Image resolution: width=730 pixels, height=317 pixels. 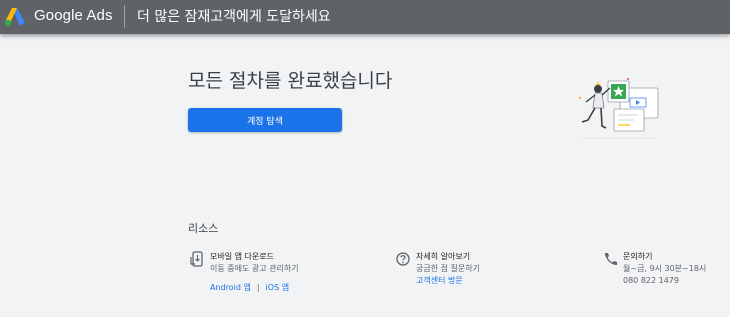 What do you see at coordinates (365, 17) in the screenshot?
I see `top-bar: Google Ads 더 많은 잠재고객에게 도달하세요` at bounding box center [365, 17].